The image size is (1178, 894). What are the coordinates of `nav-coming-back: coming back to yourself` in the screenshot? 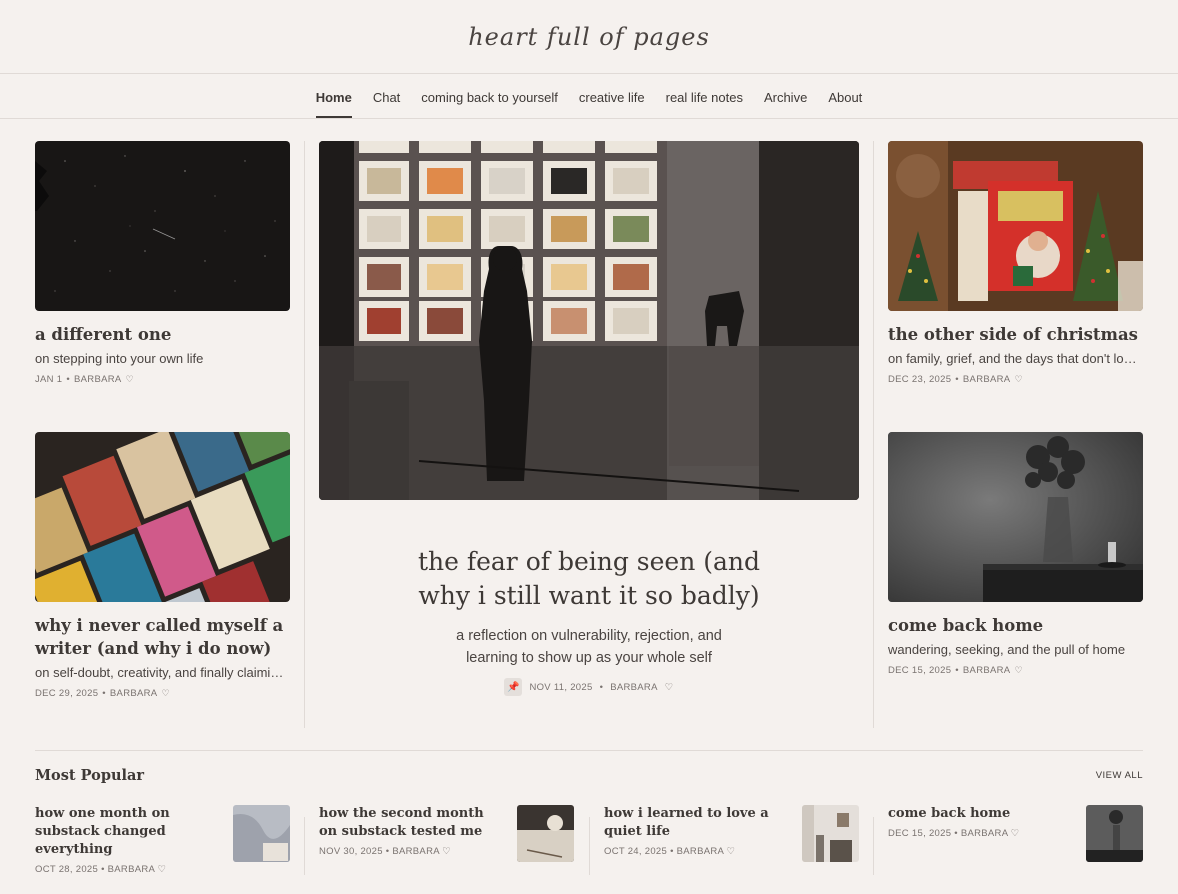 It's located at (489, 96).